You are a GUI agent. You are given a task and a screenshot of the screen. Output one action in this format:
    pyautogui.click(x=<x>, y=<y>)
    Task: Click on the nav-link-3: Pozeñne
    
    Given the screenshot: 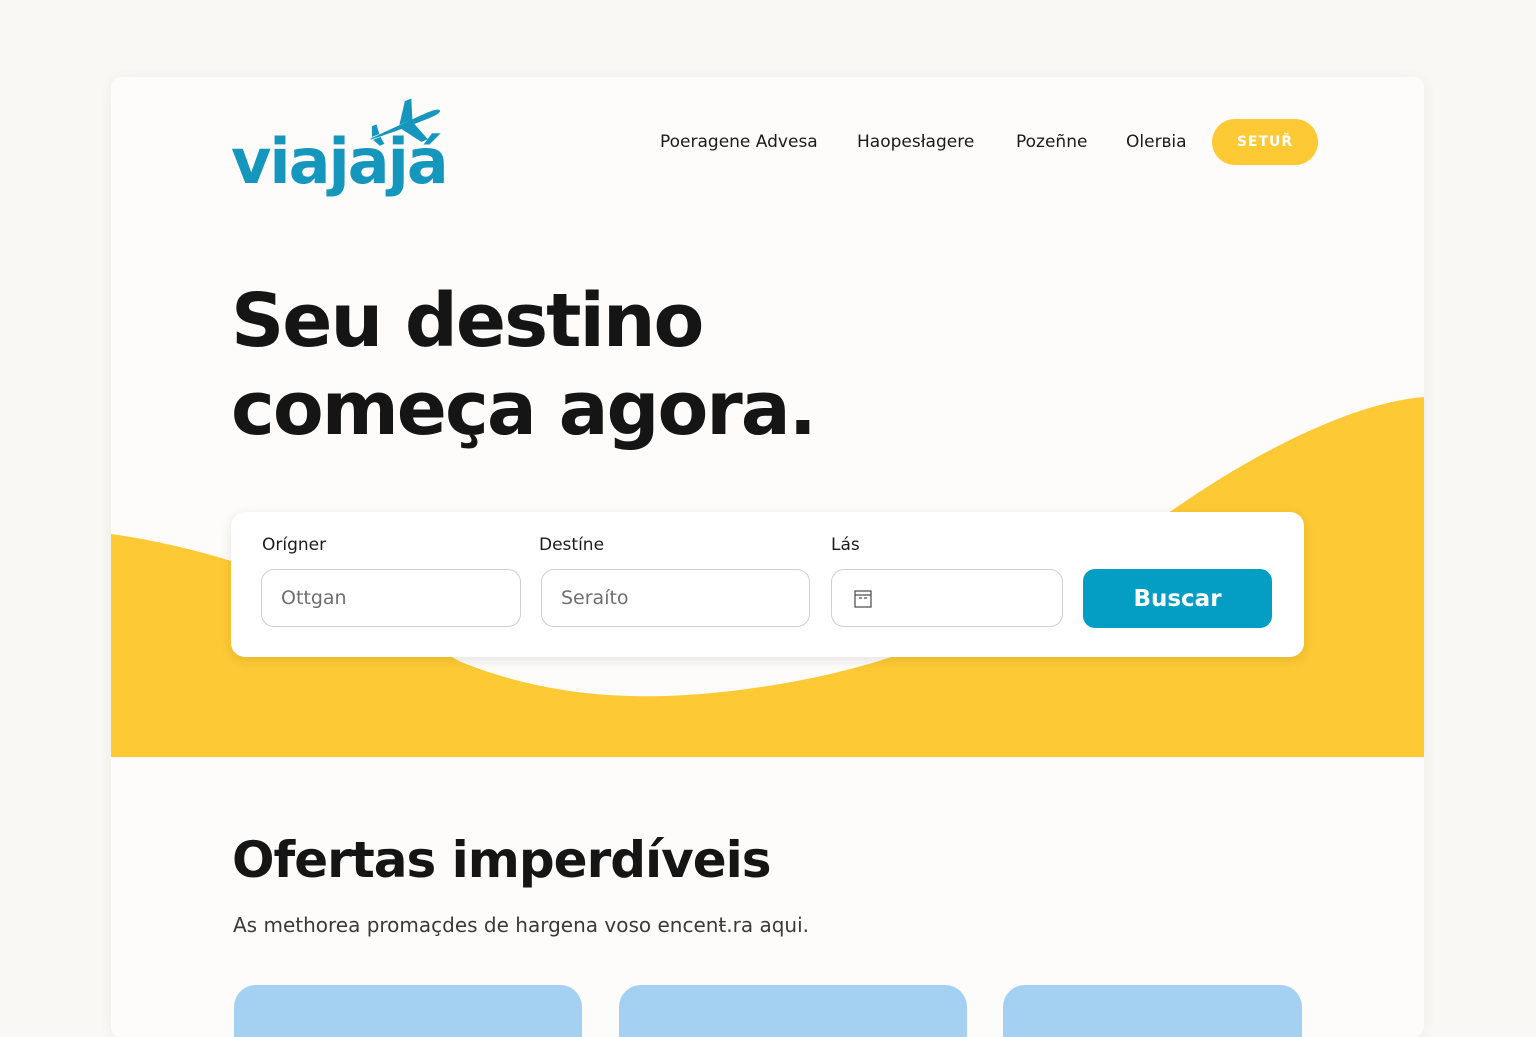 What is the action you would take?
    pyautogui.click(x=1051, y=142)
    